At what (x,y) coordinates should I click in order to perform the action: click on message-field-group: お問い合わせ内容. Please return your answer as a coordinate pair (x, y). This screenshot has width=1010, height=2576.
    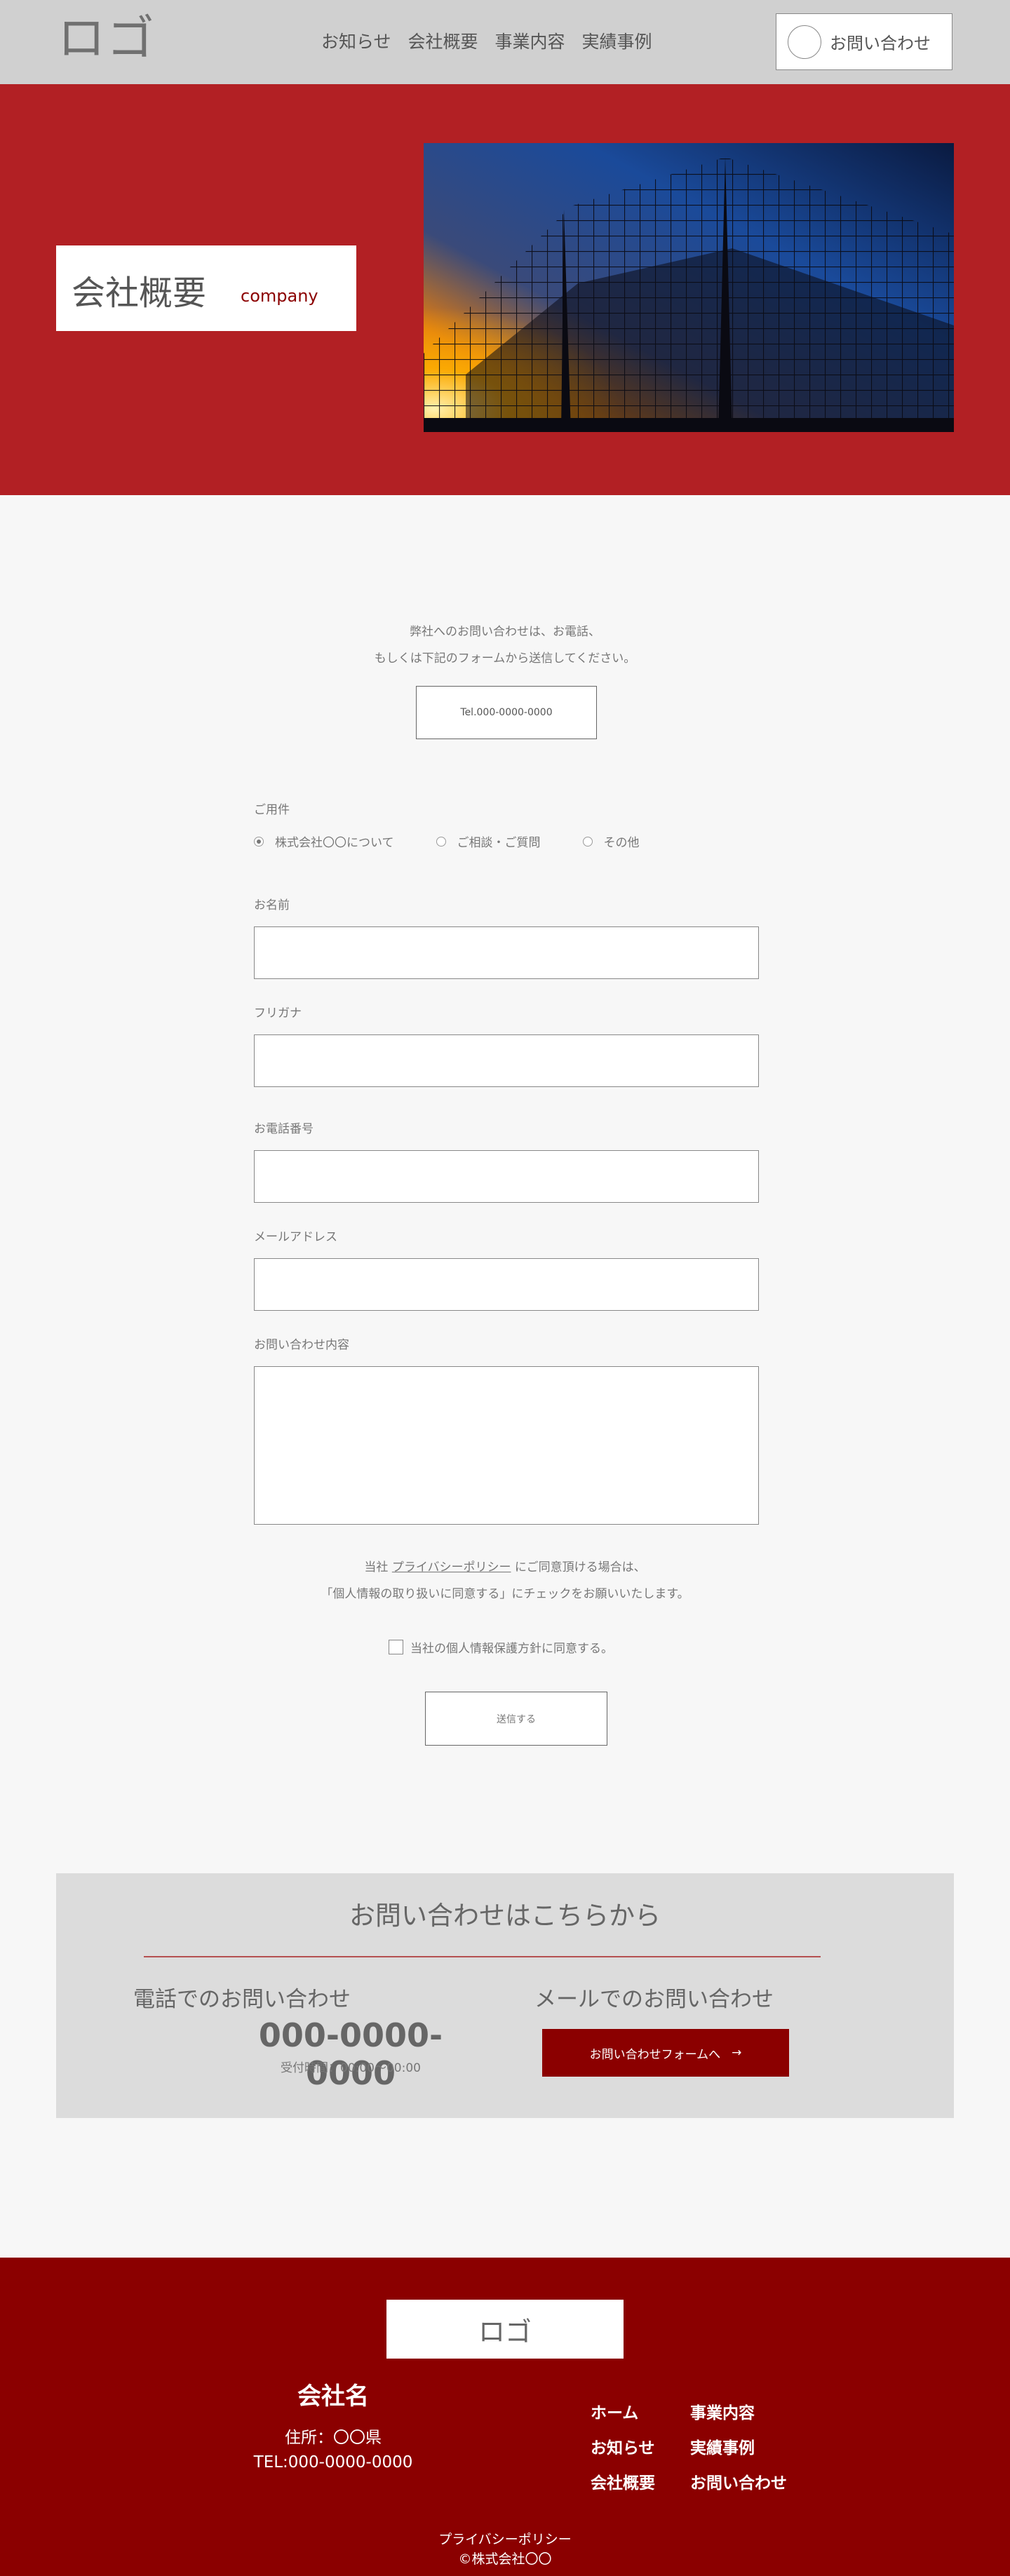
    Looking at the image, I should click on (506, 1430).